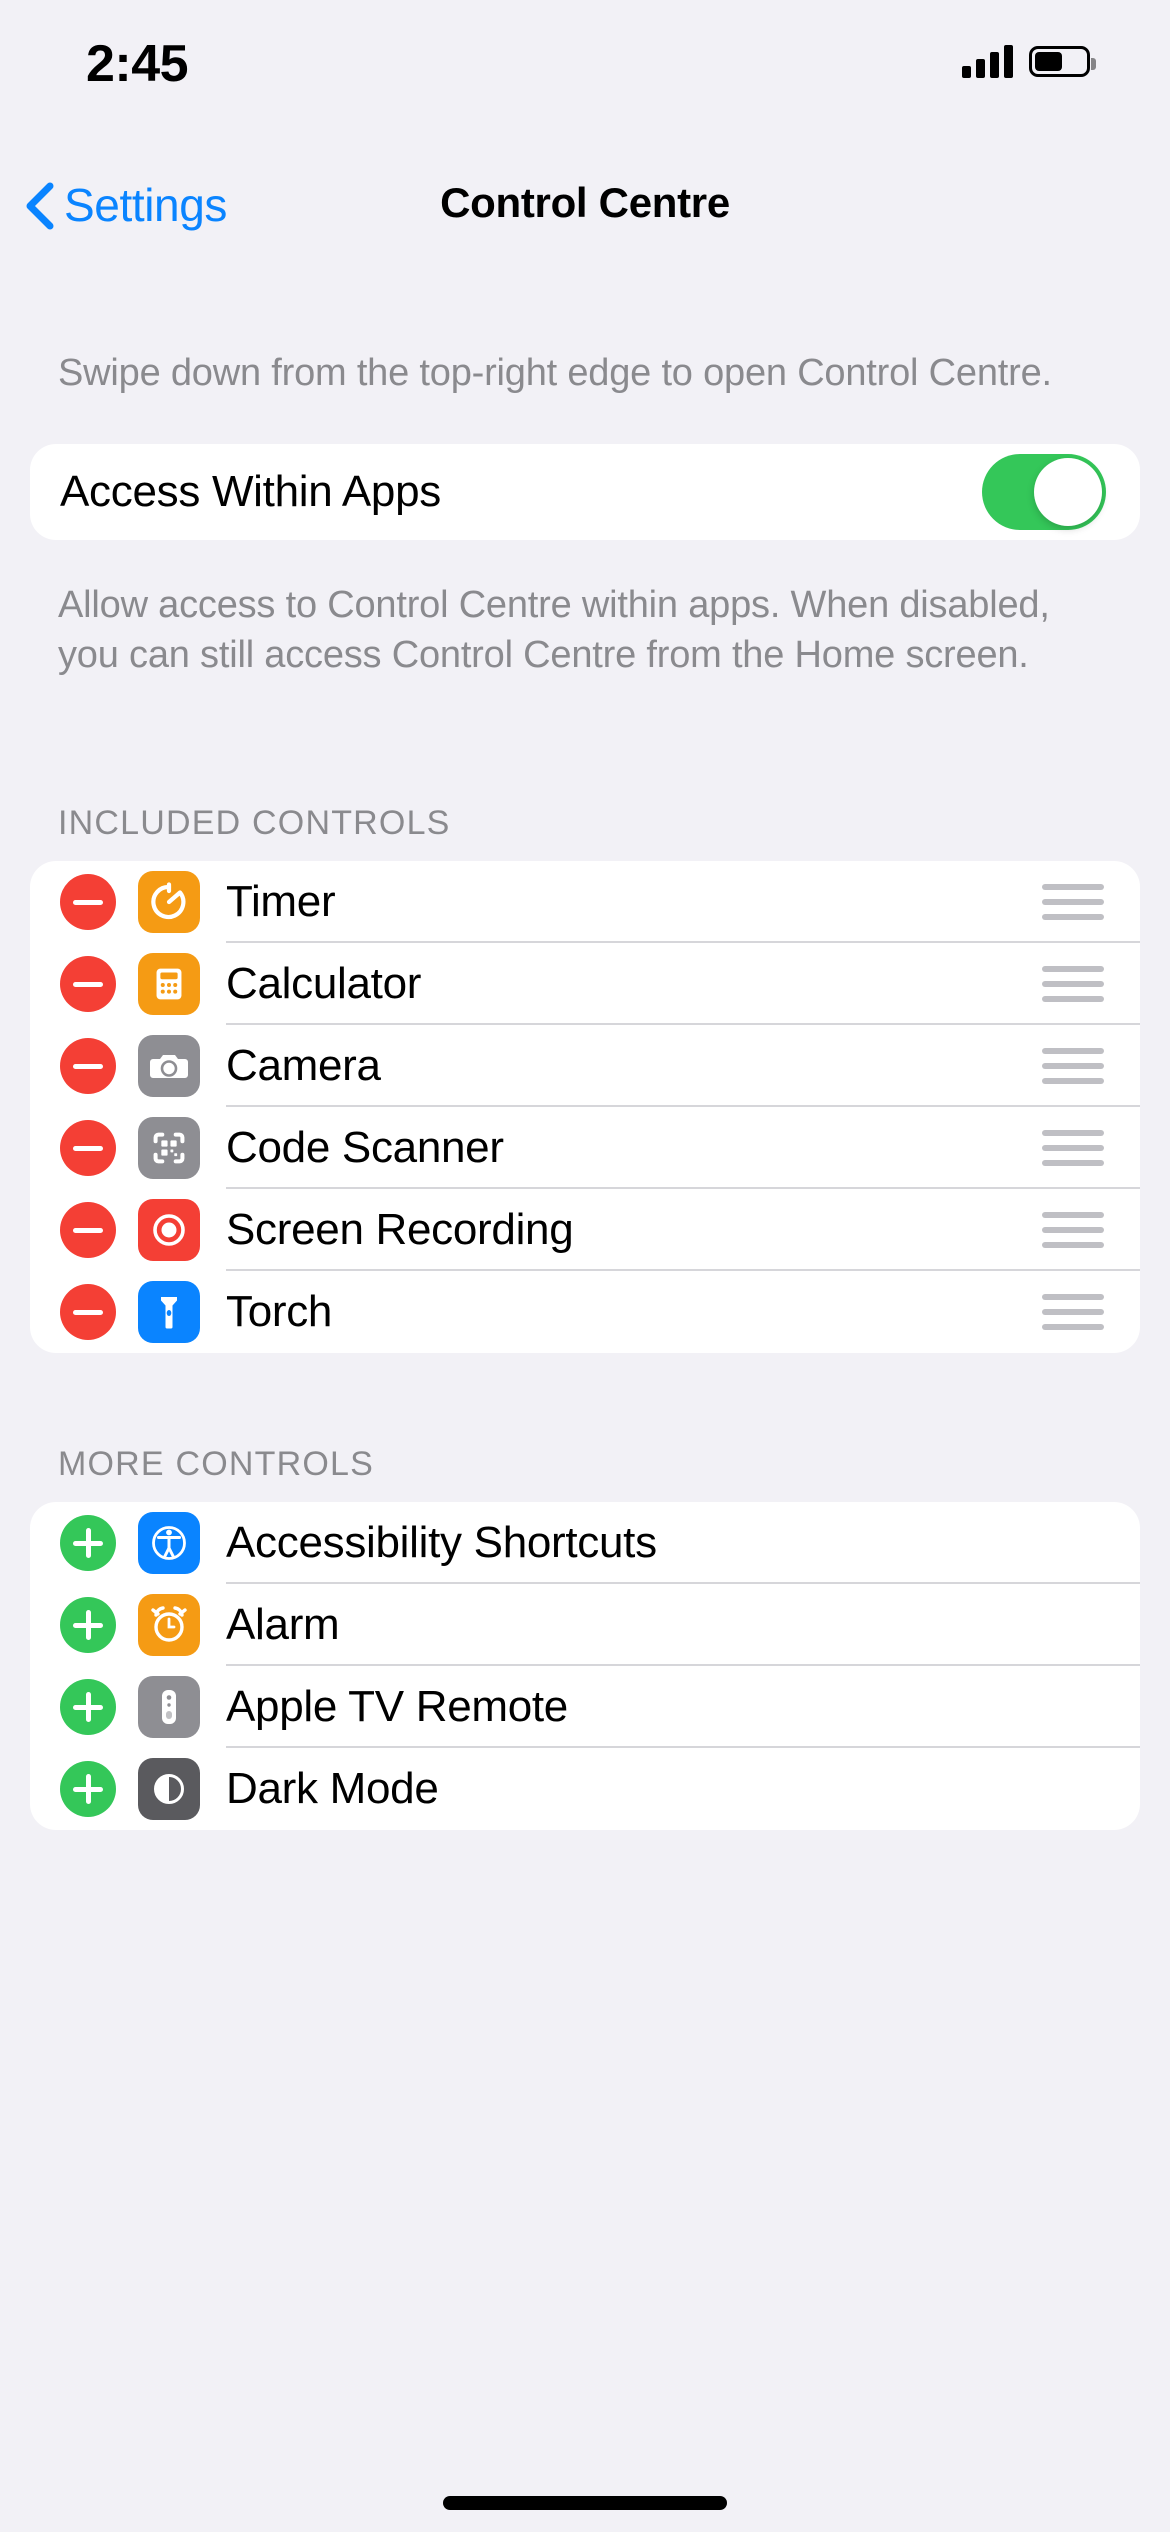 This screenshot has width=1170, height=2532. I want to click on page-title: Control Centre, so click(585, 202).